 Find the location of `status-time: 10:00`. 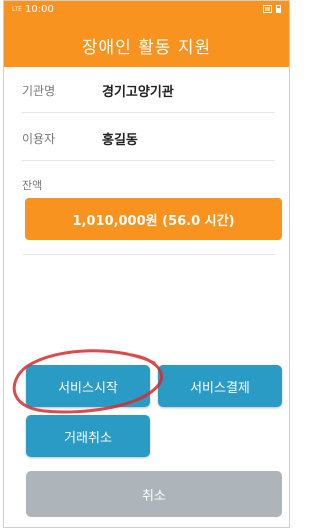

status-time: 10:00 is located at coordinates (39, 9).